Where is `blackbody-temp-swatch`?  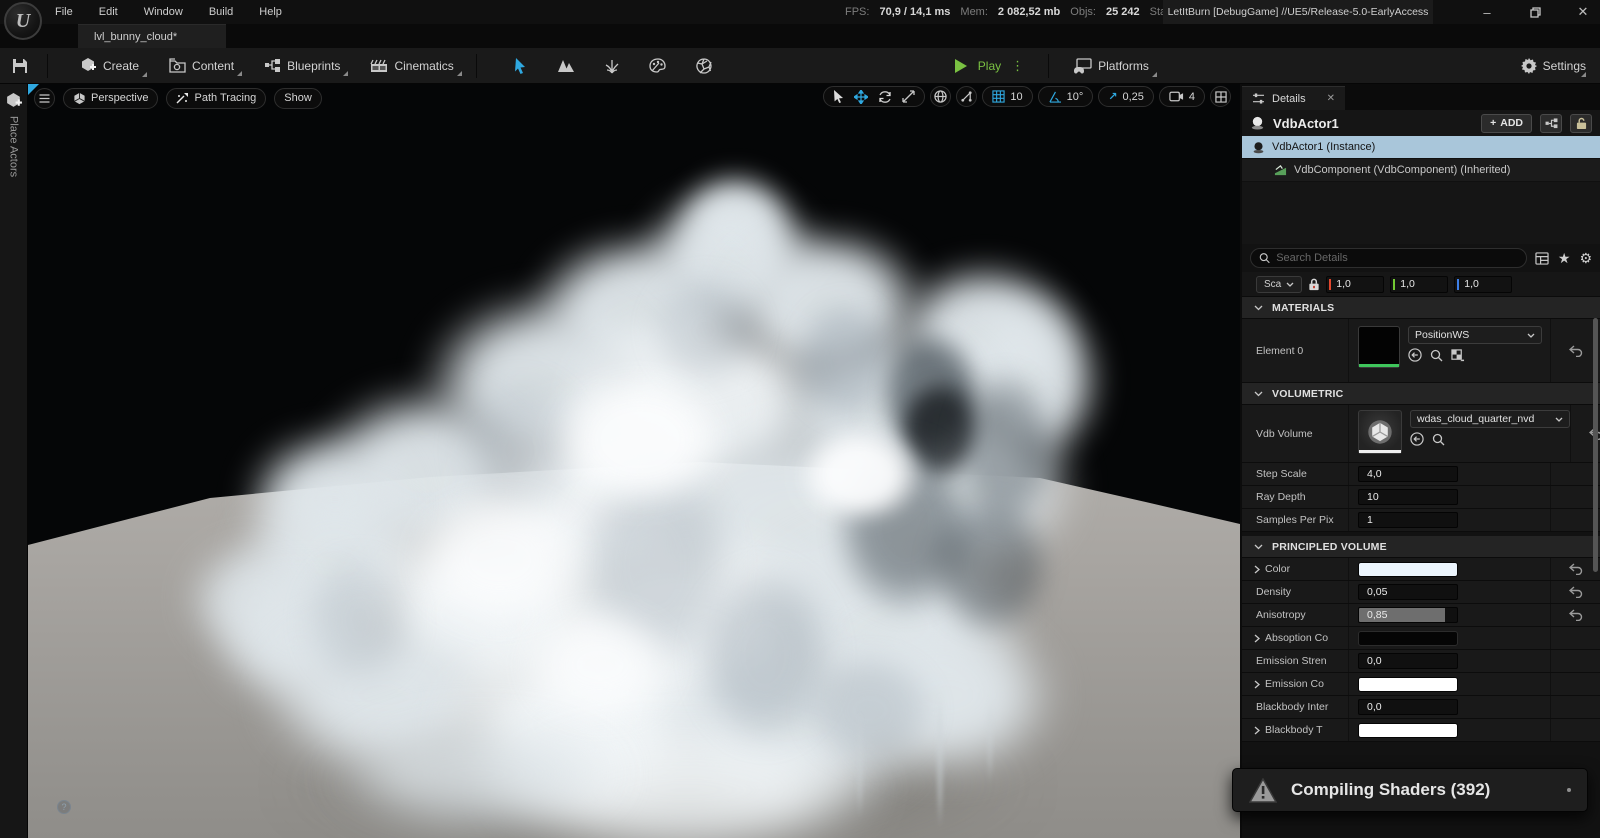
blackbody-temp-swatch is located at coordinates (1408, 730).